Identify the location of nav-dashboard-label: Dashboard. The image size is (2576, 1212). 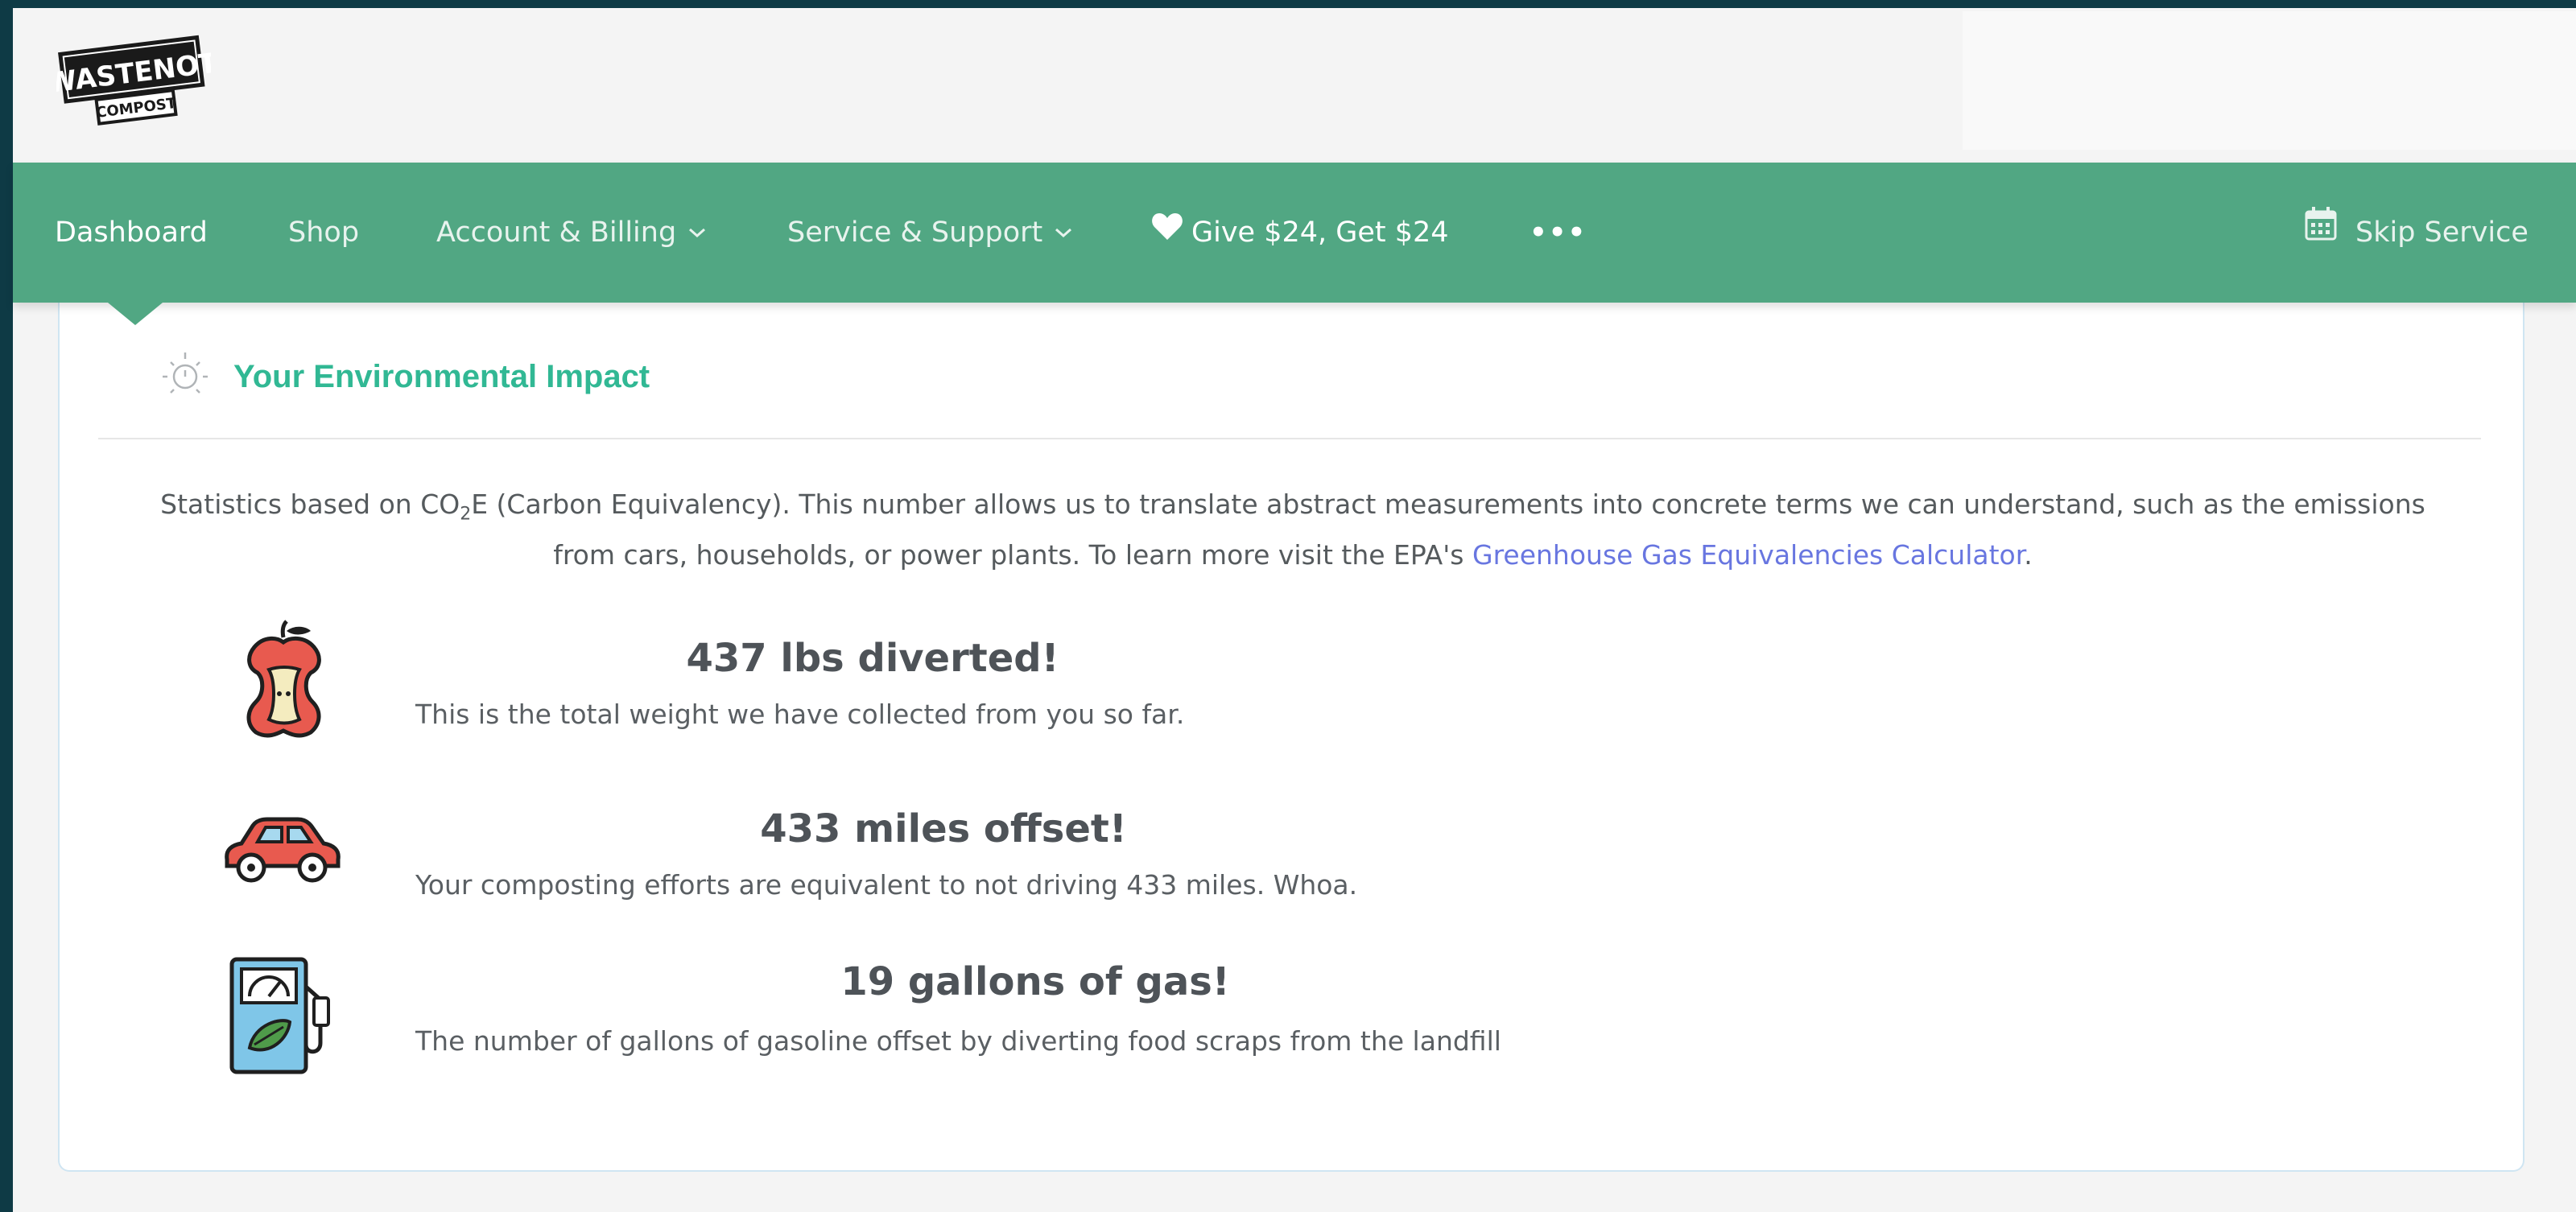
(131, 232).